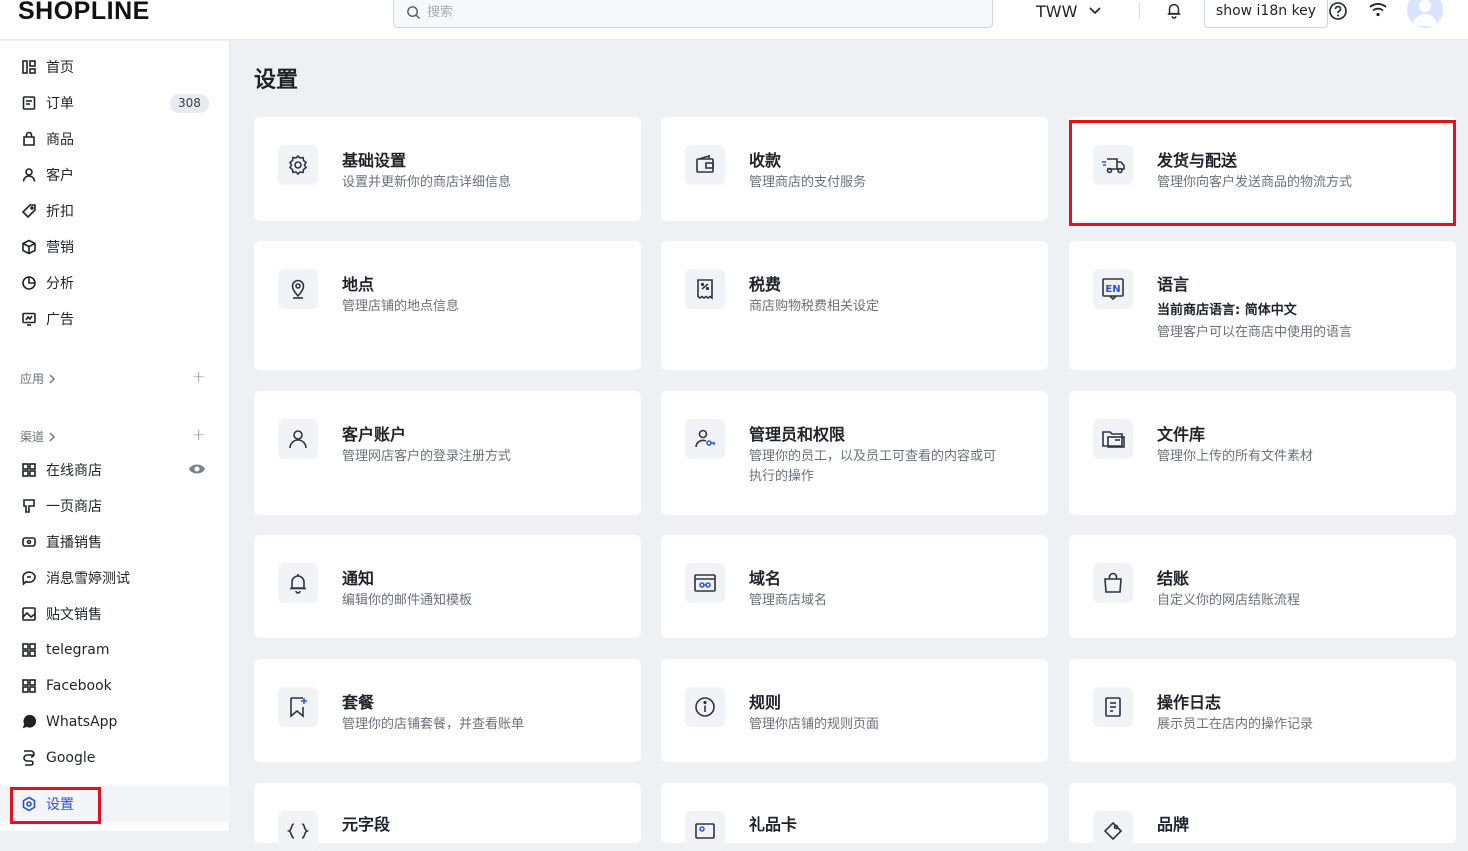  What do you see at coordinates (29, 542) in the screenshot?
I see `live-icon` at bounding box center [29, 542].